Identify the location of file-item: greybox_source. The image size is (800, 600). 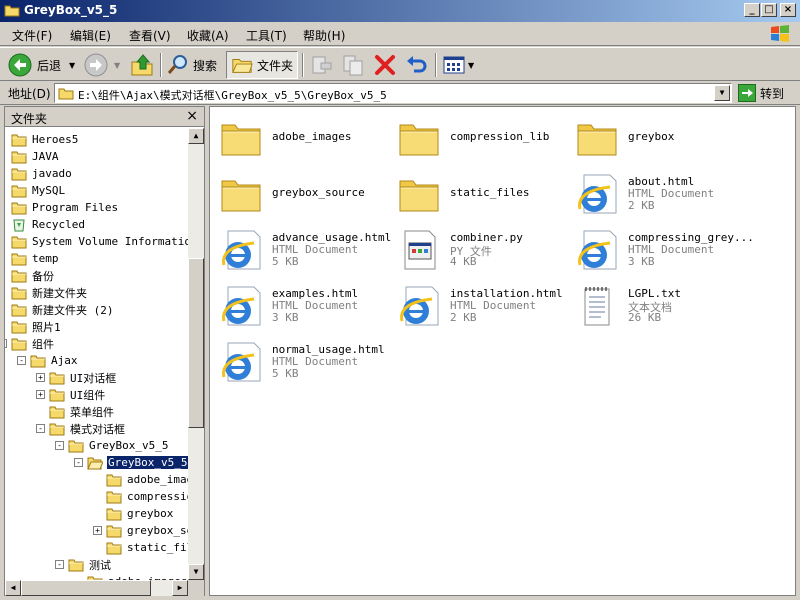
(303, 193).